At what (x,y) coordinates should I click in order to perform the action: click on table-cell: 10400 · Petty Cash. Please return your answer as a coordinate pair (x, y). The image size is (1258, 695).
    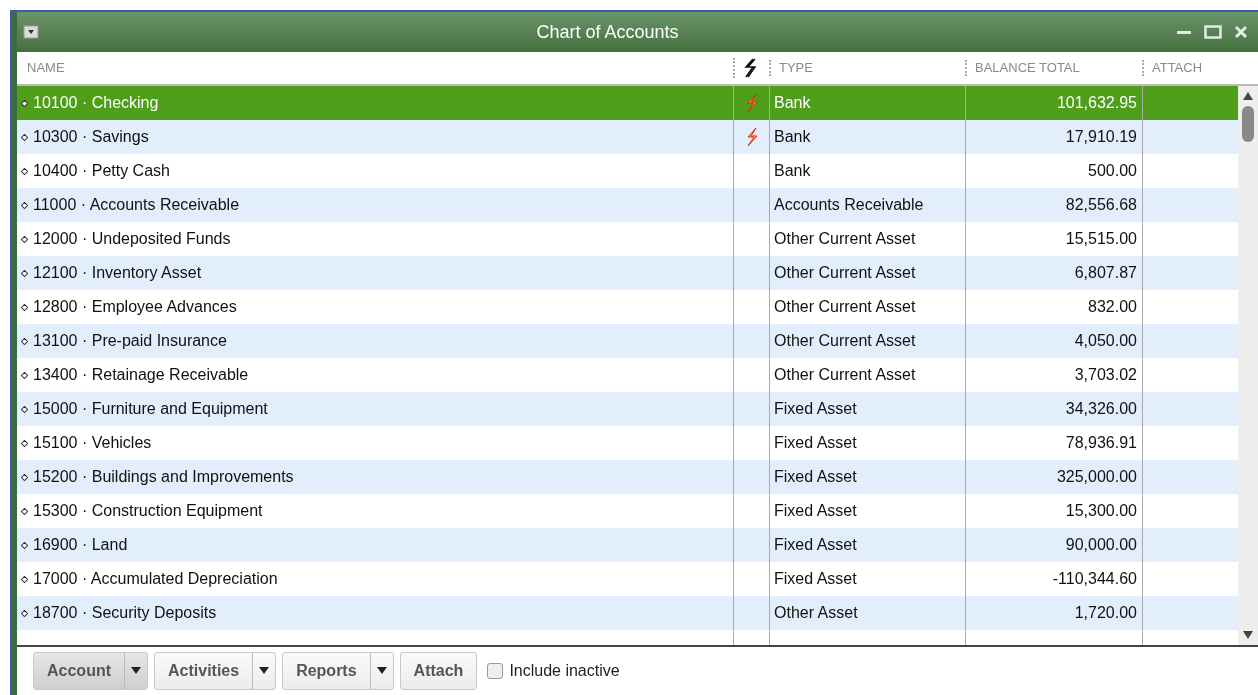
    Looking at the image, I should click on (375, 171).